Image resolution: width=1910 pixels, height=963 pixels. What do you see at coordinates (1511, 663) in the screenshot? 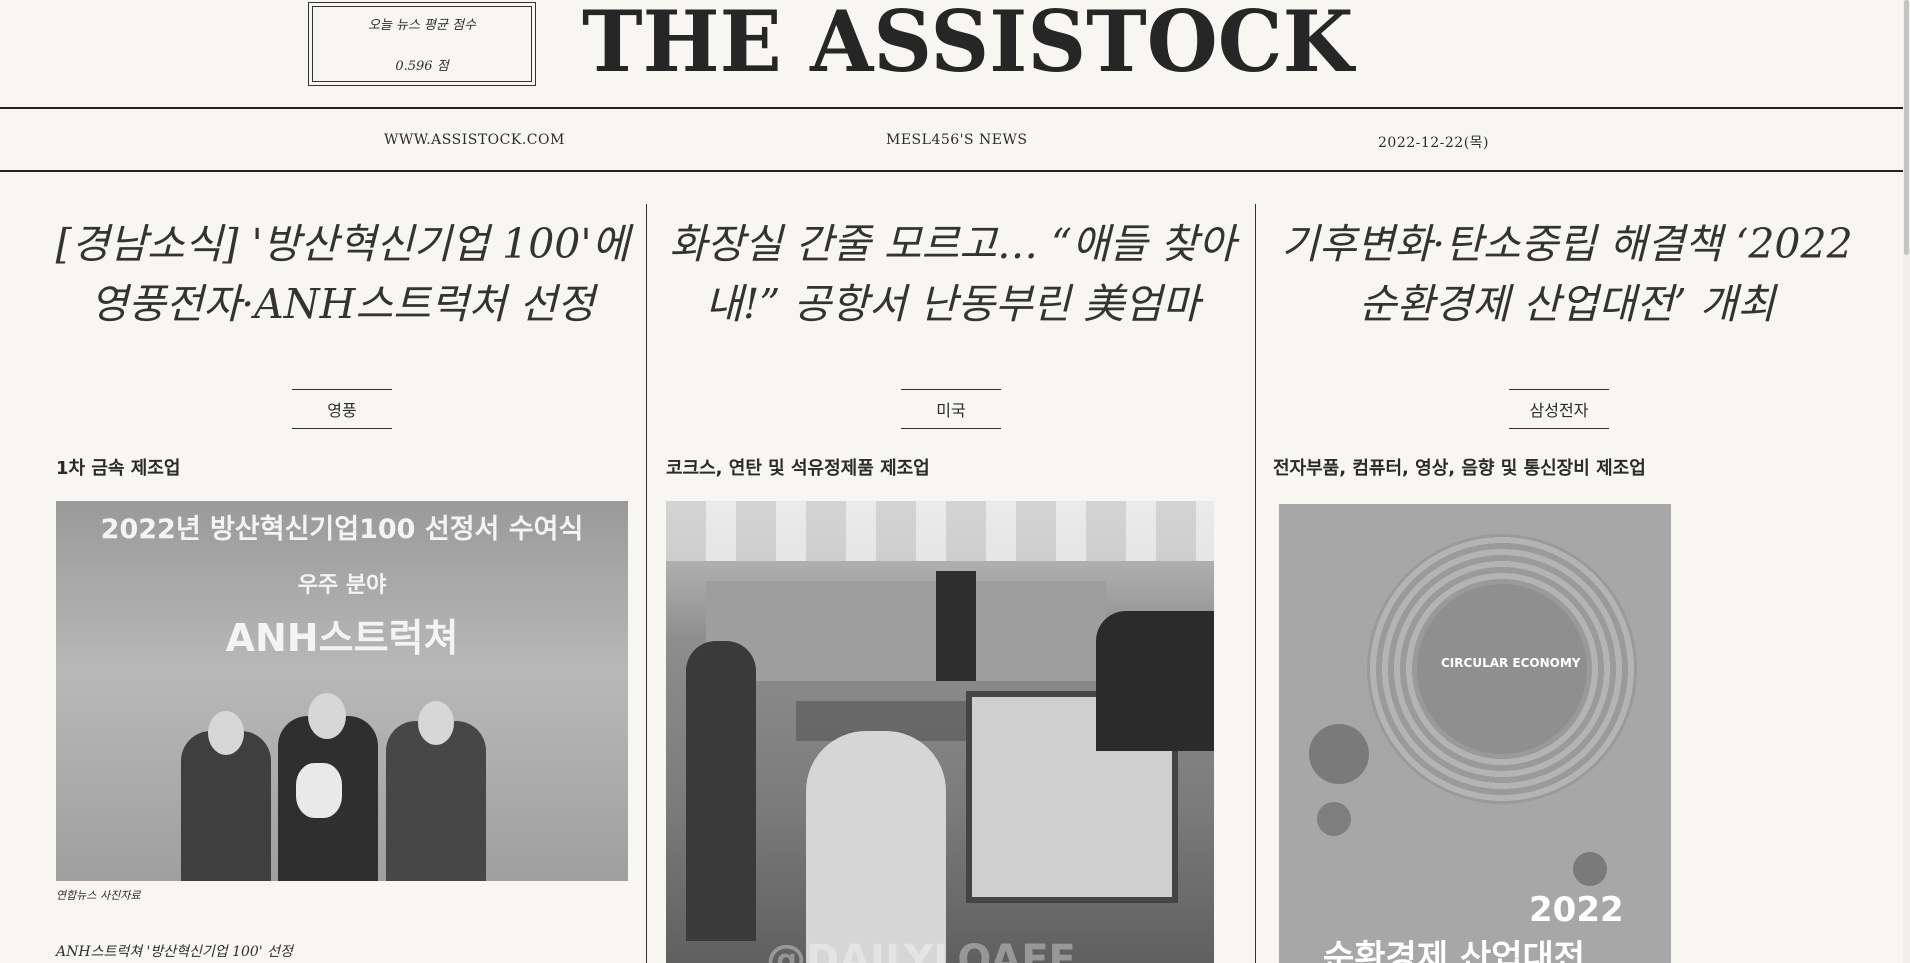
I see `poster-label: CIRCULAR ECONOMY` at bounding box center [1511, 663].